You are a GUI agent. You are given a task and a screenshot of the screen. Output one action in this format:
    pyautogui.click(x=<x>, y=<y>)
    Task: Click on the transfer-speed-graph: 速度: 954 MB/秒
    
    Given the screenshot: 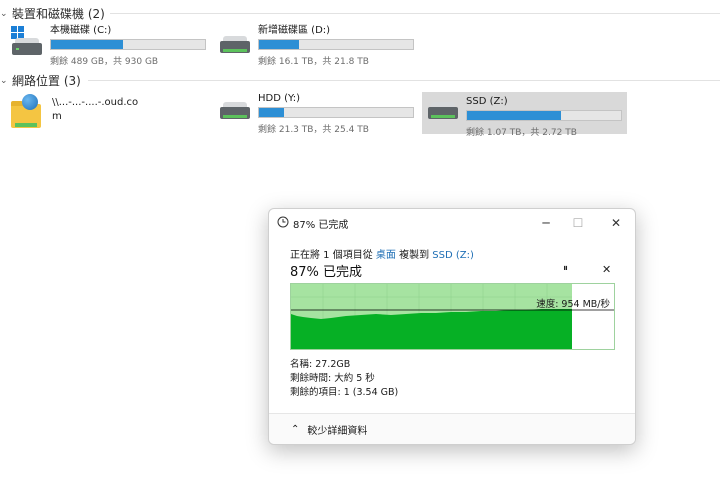 What is the action you would take?
    pyautogui.click(x=452, y=316)
    